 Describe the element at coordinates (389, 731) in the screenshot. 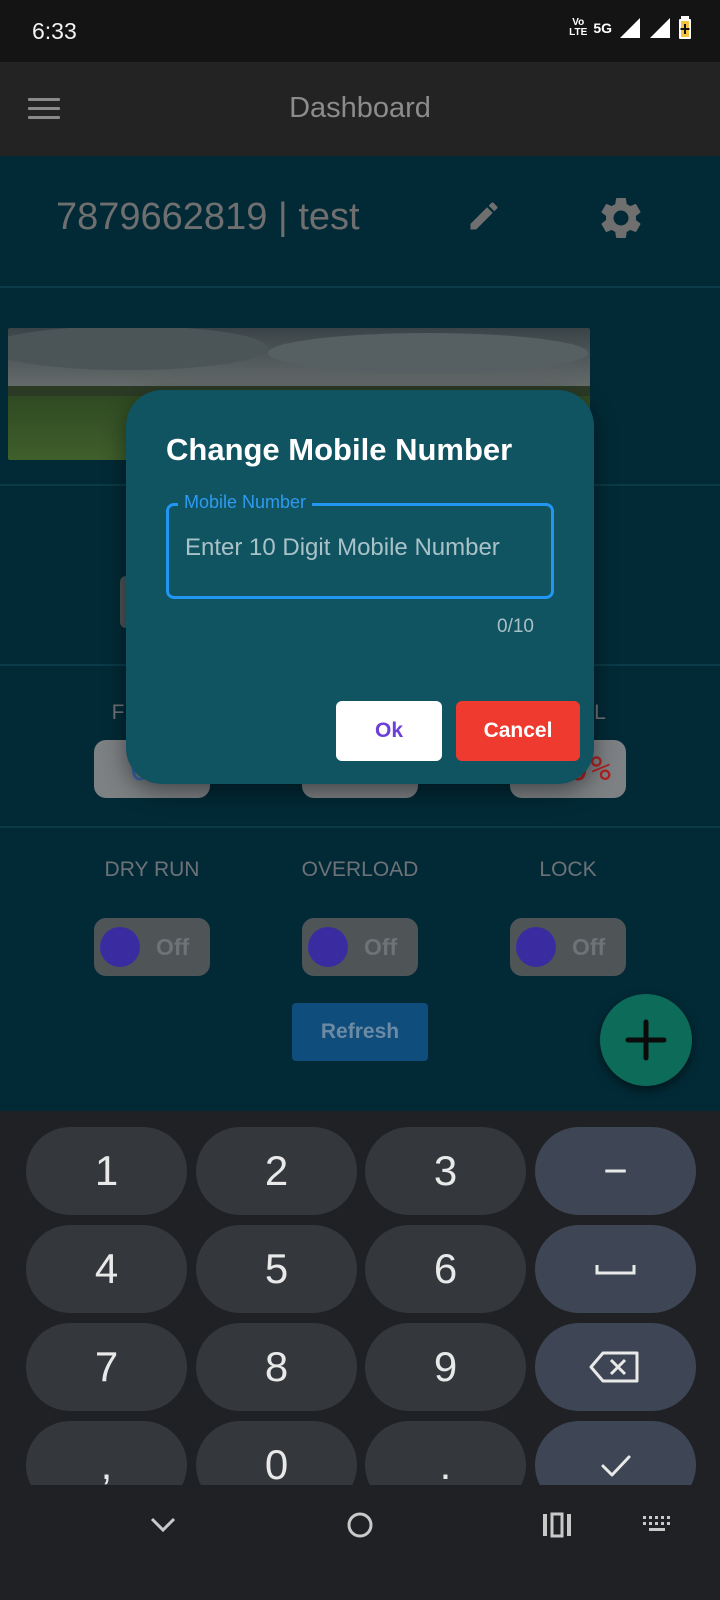

I see `ok-button: Ok` at that location.